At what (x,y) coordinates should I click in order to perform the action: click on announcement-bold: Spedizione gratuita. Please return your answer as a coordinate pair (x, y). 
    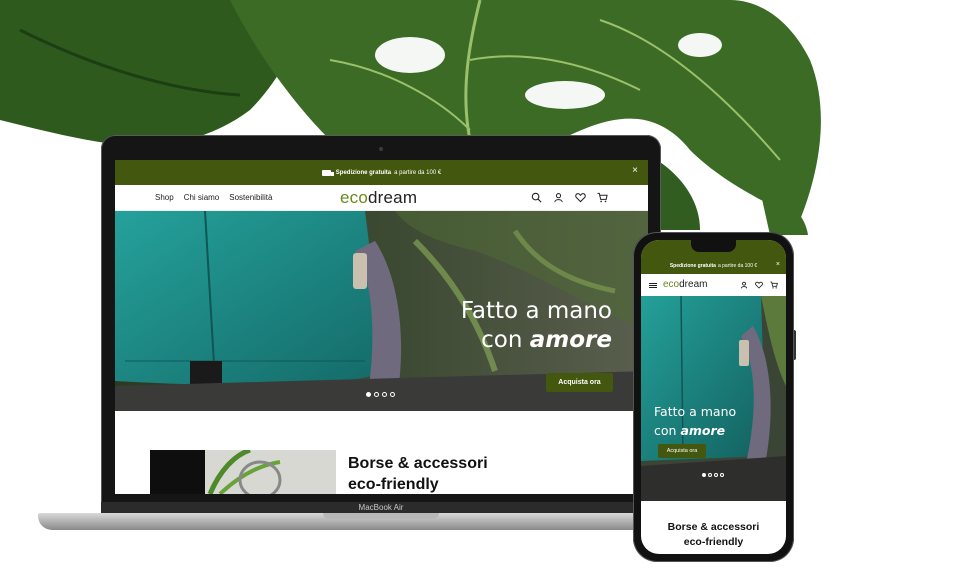
    Looking at the image, I should click on (363, 172).